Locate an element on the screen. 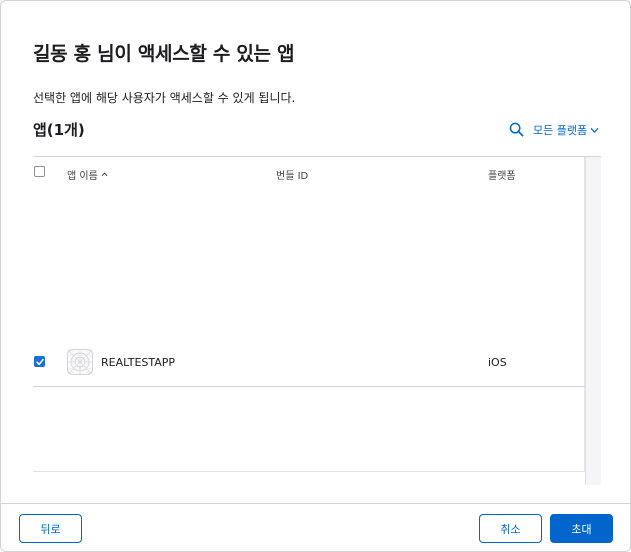  platform-cell: iOS is located at coordinates (497, 362).